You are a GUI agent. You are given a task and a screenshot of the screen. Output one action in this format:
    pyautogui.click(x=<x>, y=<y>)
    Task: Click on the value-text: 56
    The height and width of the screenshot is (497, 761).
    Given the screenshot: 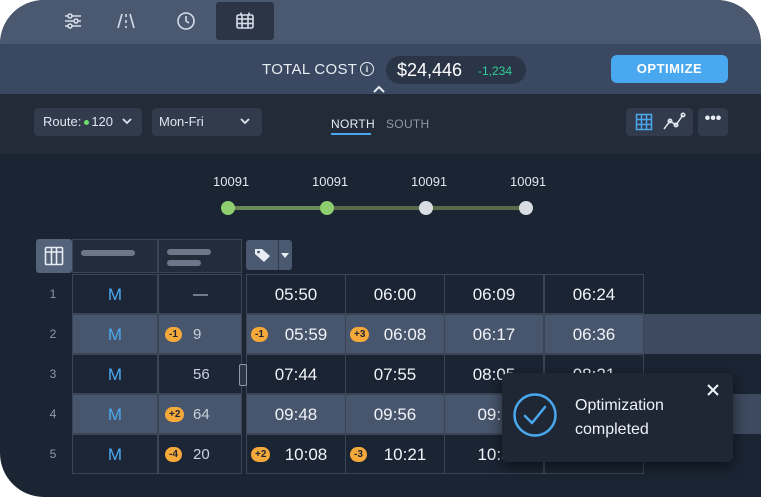 What is the action you would take?
    pyautogui.click(x=201, y=374)
    